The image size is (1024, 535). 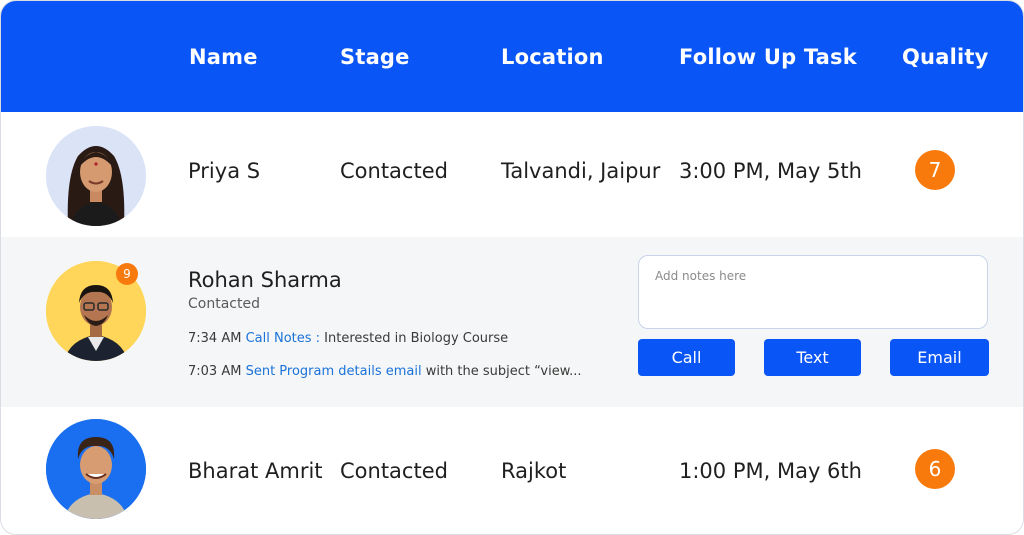 What do you see at coordinates (770, 171) in the screenshot?
I see `lead-follow-up: 3:00 PM, May 5th` at bounding box center [770, 171].